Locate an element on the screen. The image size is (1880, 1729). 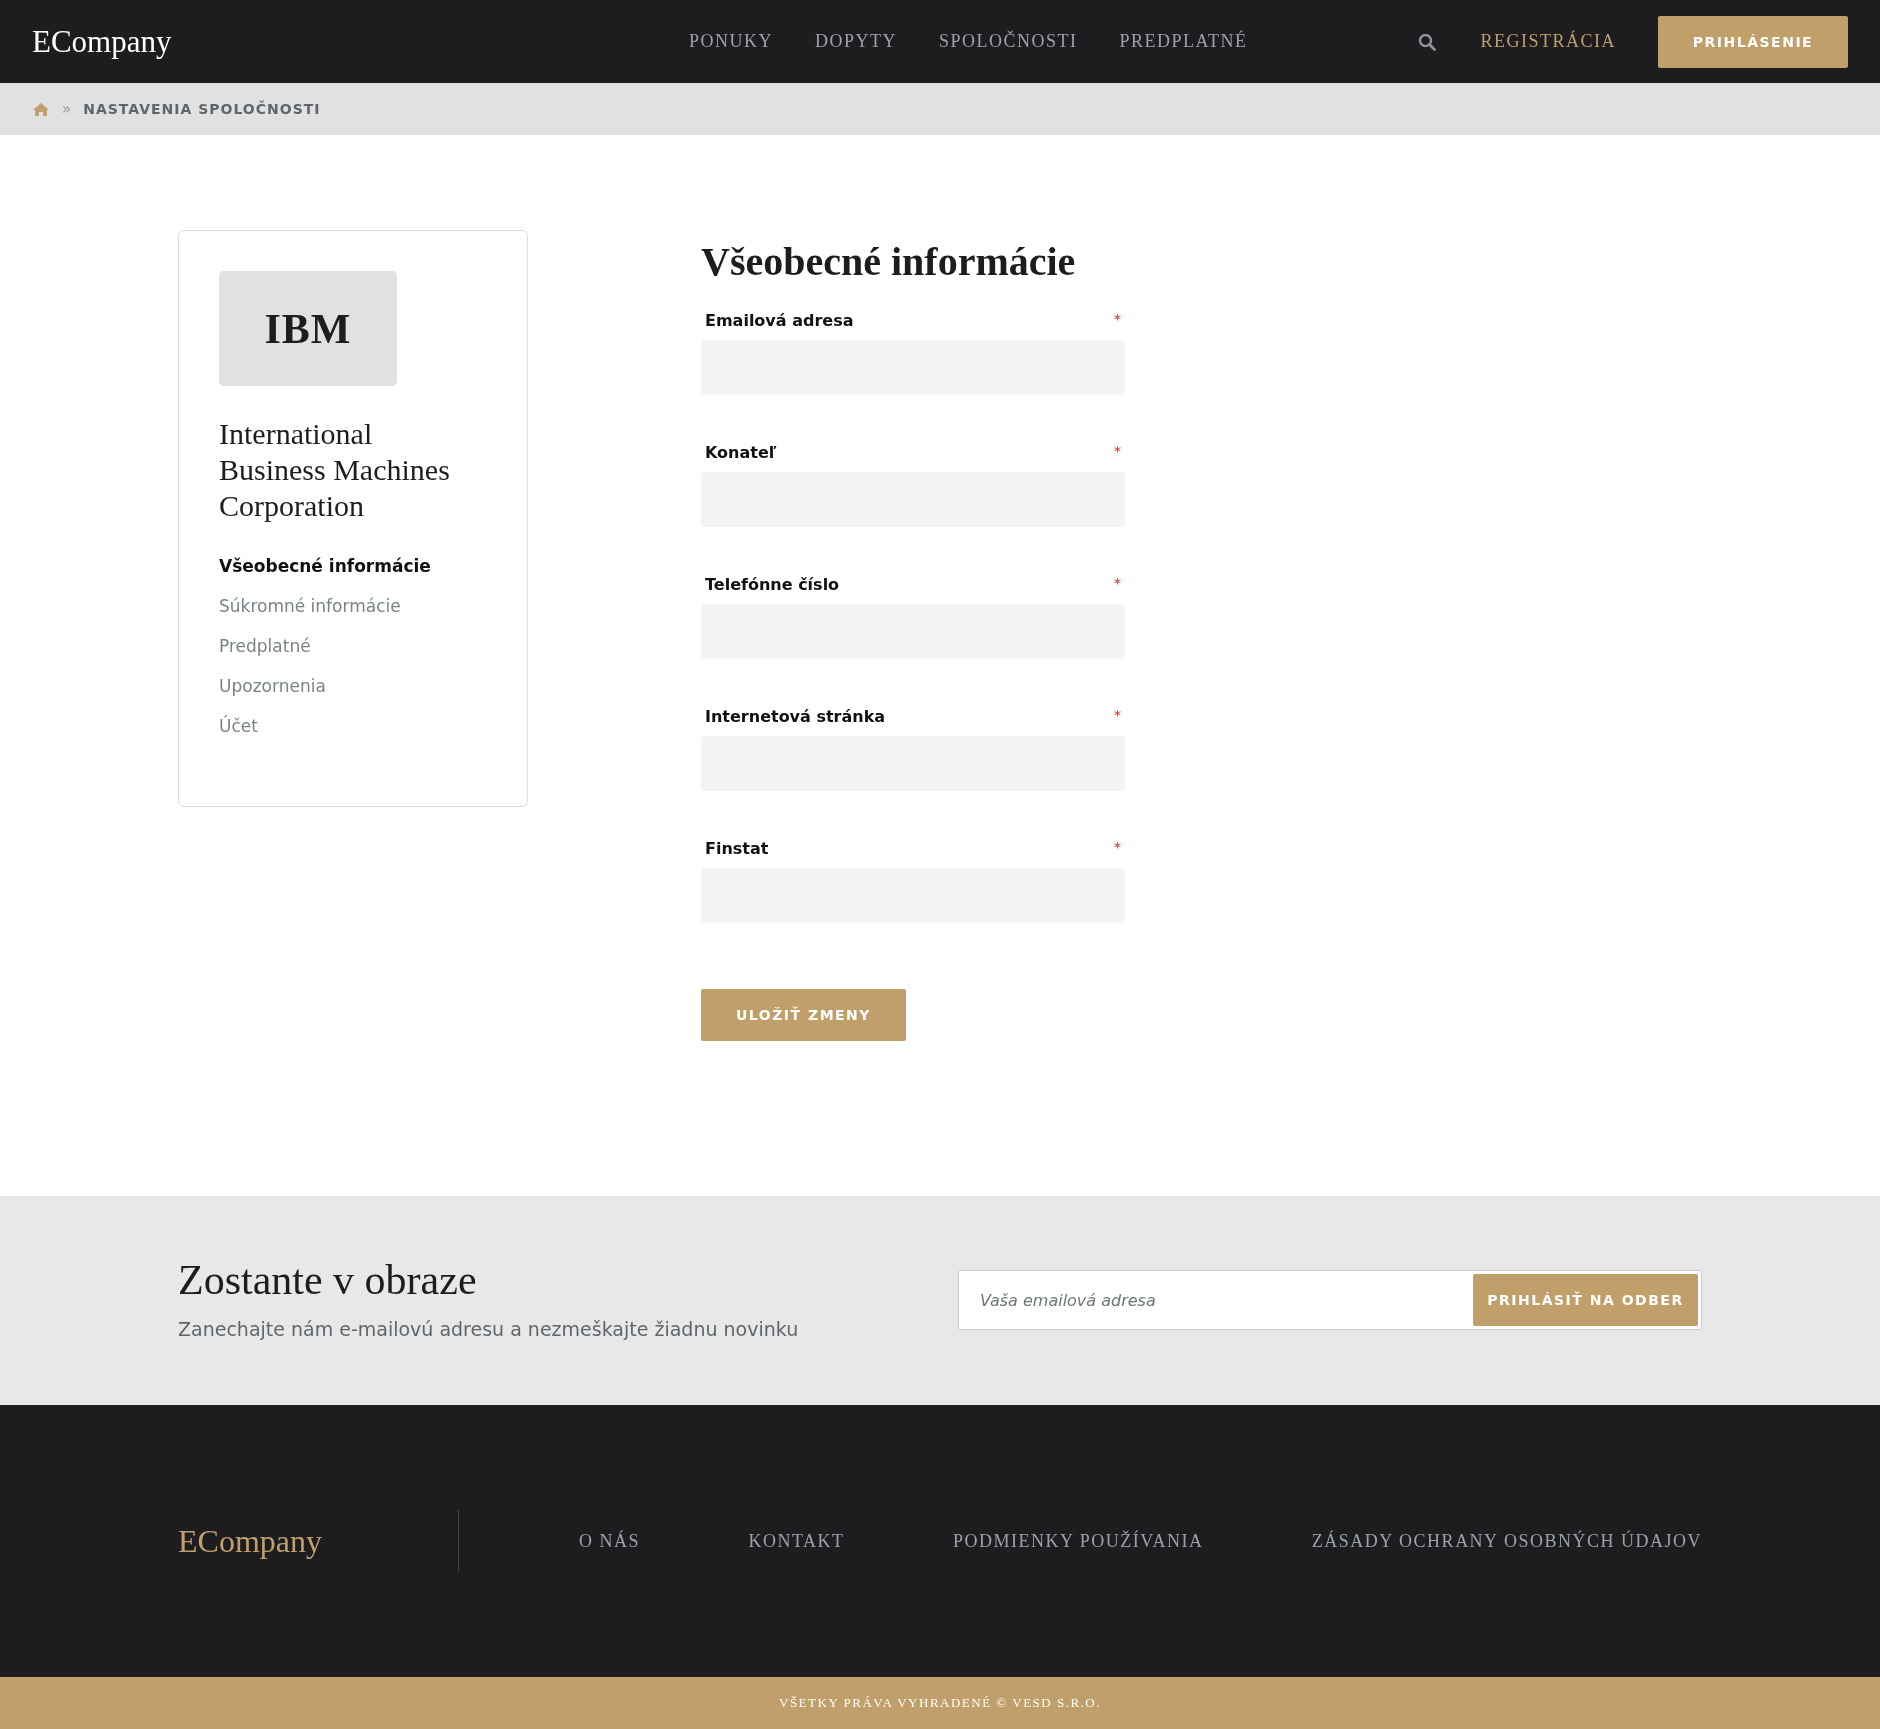
nav-link: DOPYTY is located at coordinates (856, 41).